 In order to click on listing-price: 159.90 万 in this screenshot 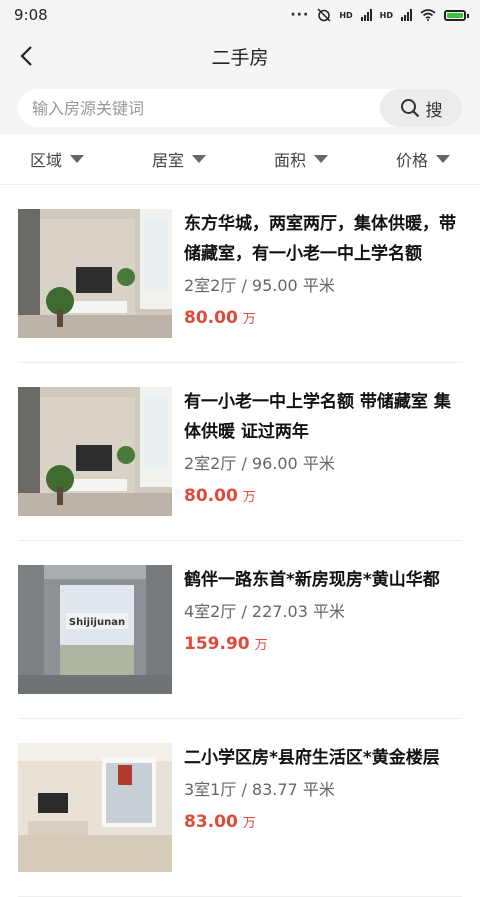, I will do `click(323, 645)`.